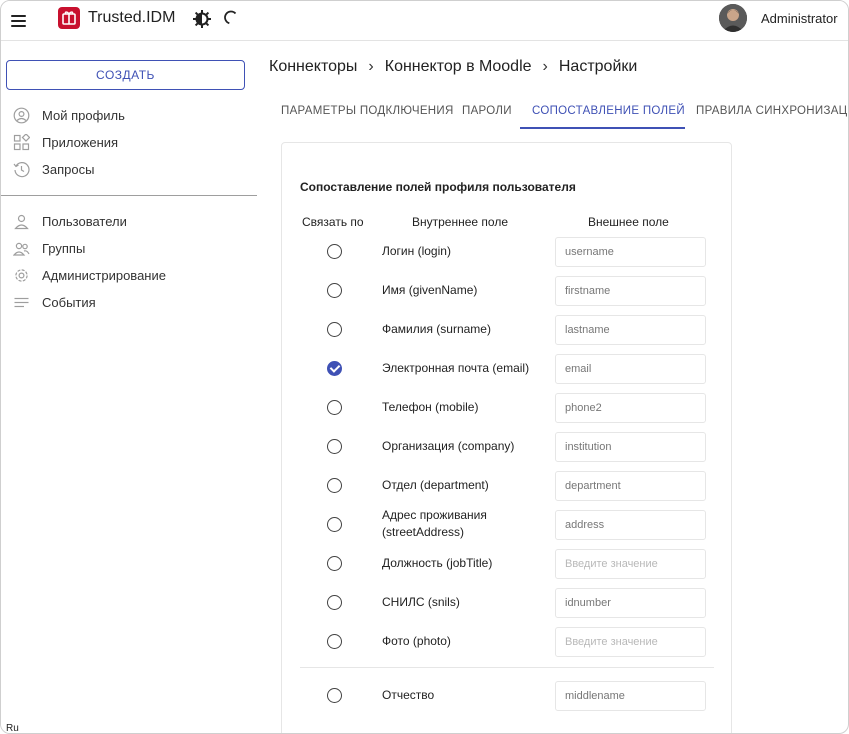  Describe the element at coordinates (21, 170) in the screenshot. I see `history-icon` at that location.